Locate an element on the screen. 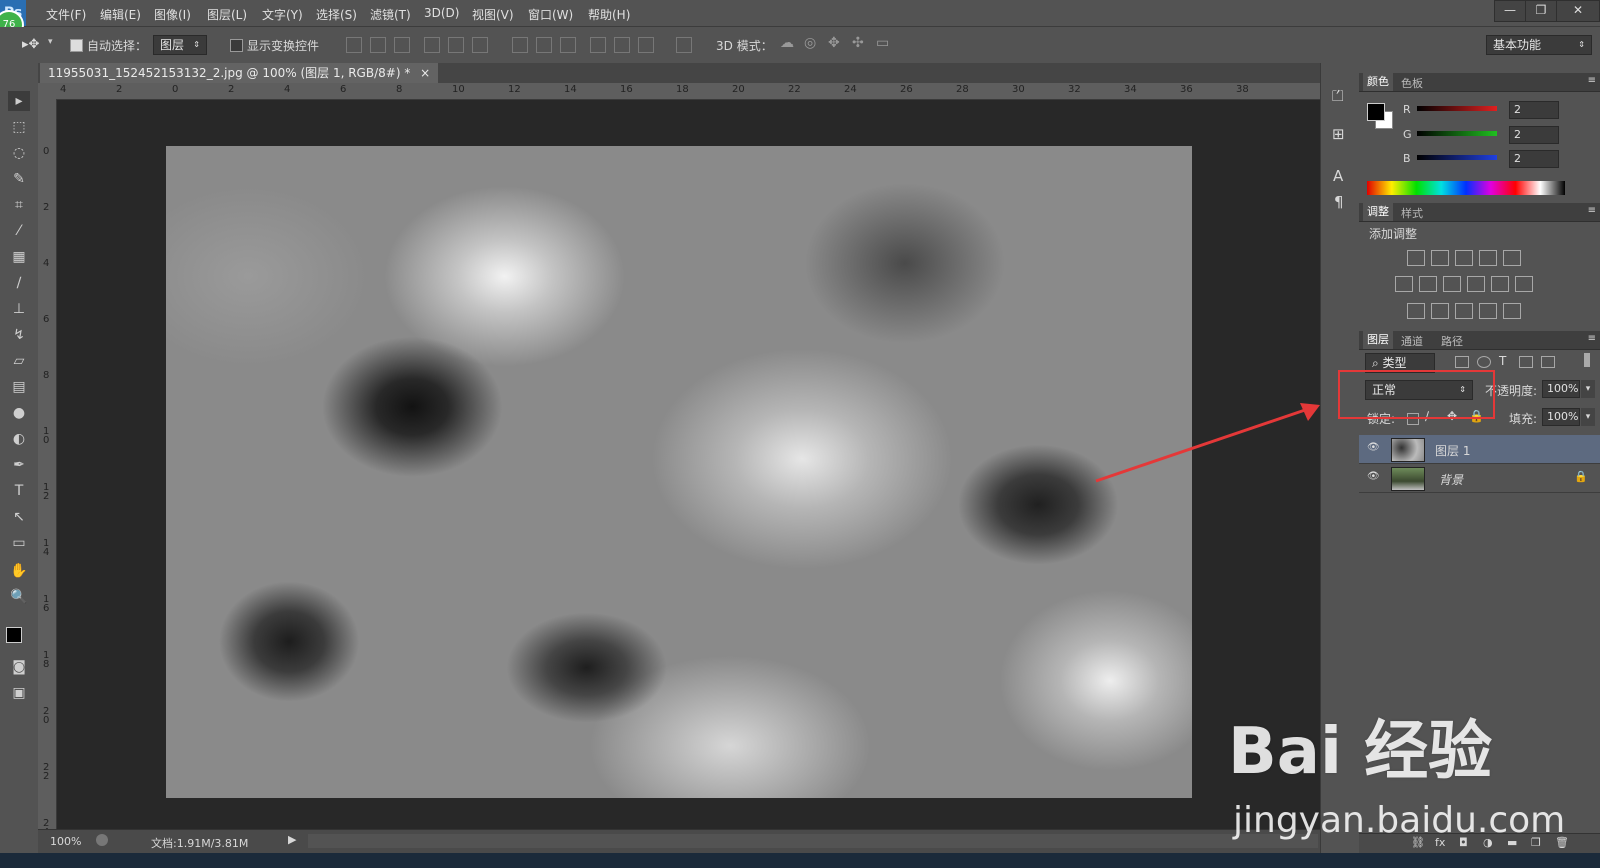  tab-paths: 路径 is located at coordinates (1452, 341).